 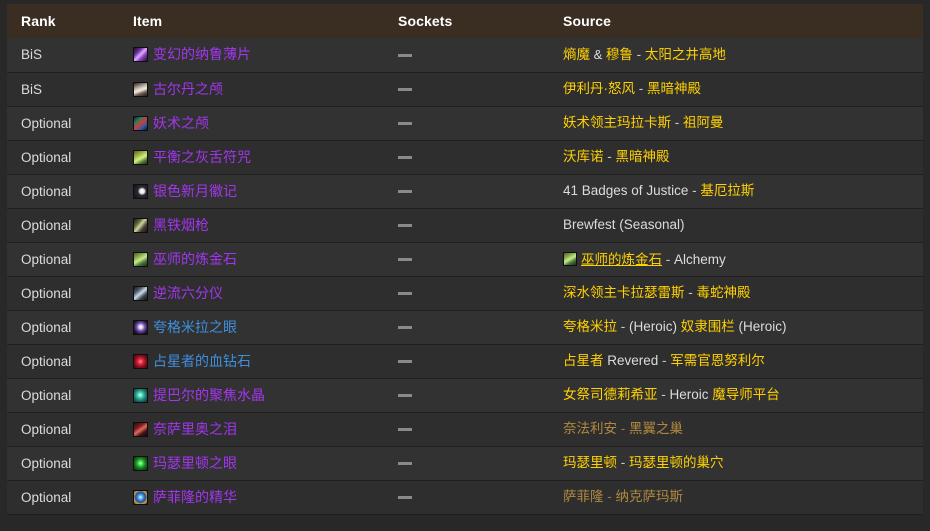 What do you see at coordinates (465, 123) in the screenshot?
I see `table-row: Optional 妖术之颅 妖术领主玛拉卡斯 - 祖阿曼` at bounding box center [465, 123].